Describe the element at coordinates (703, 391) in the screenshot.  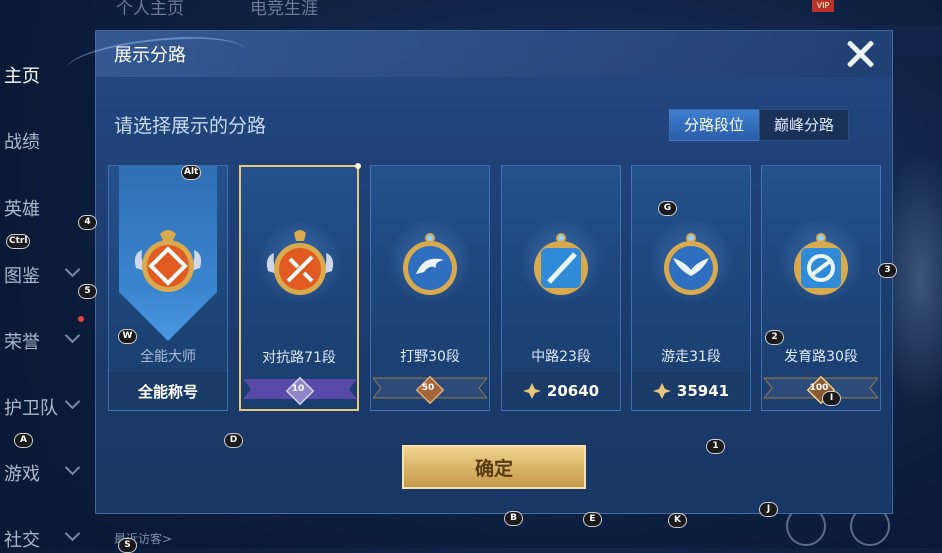
I see `peak-score-value: 35941` at that location.